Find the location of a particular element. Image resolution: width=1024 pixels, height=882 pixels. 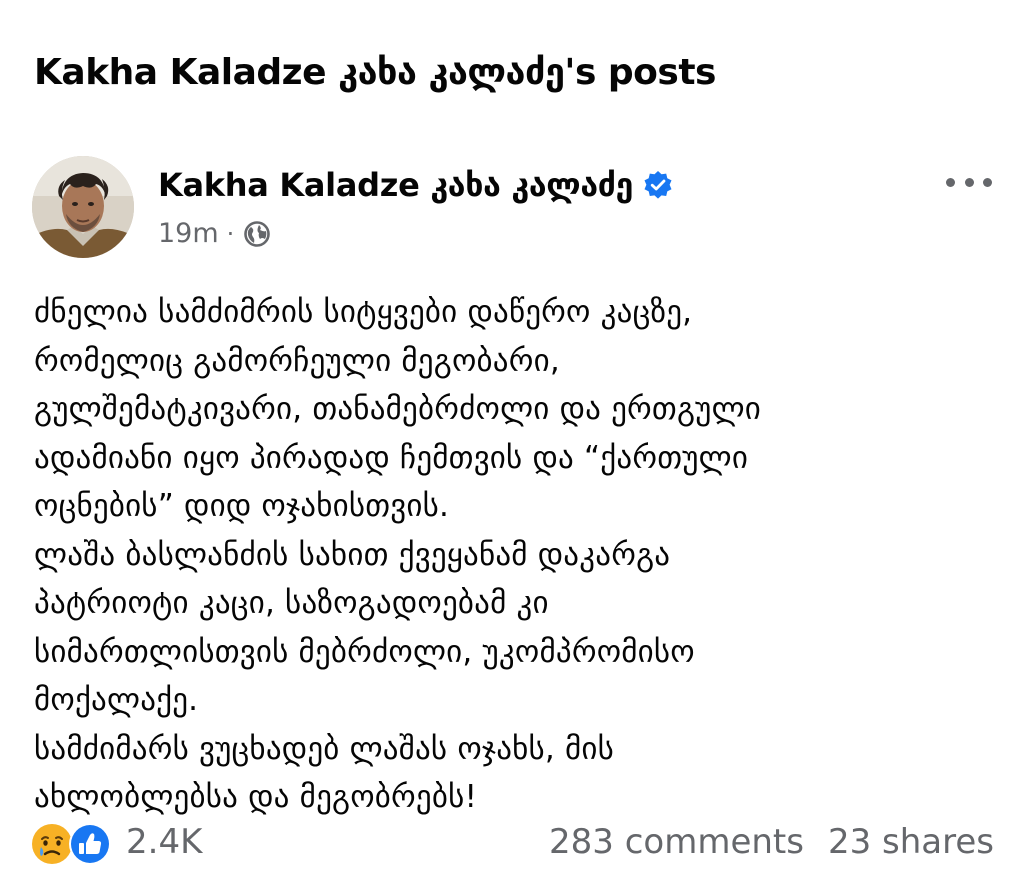

like-reaction-icon is located at coordinates (90, 844).